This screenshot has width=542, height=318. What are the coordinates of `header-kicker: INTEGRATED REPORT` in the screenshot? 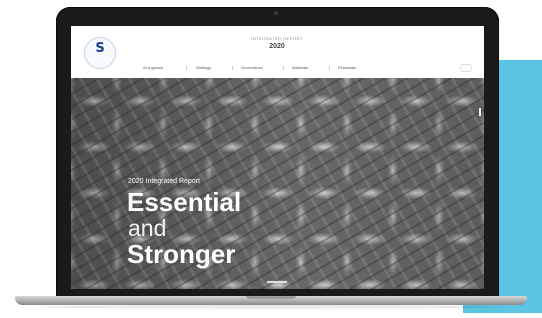 It's located at (277, 38).